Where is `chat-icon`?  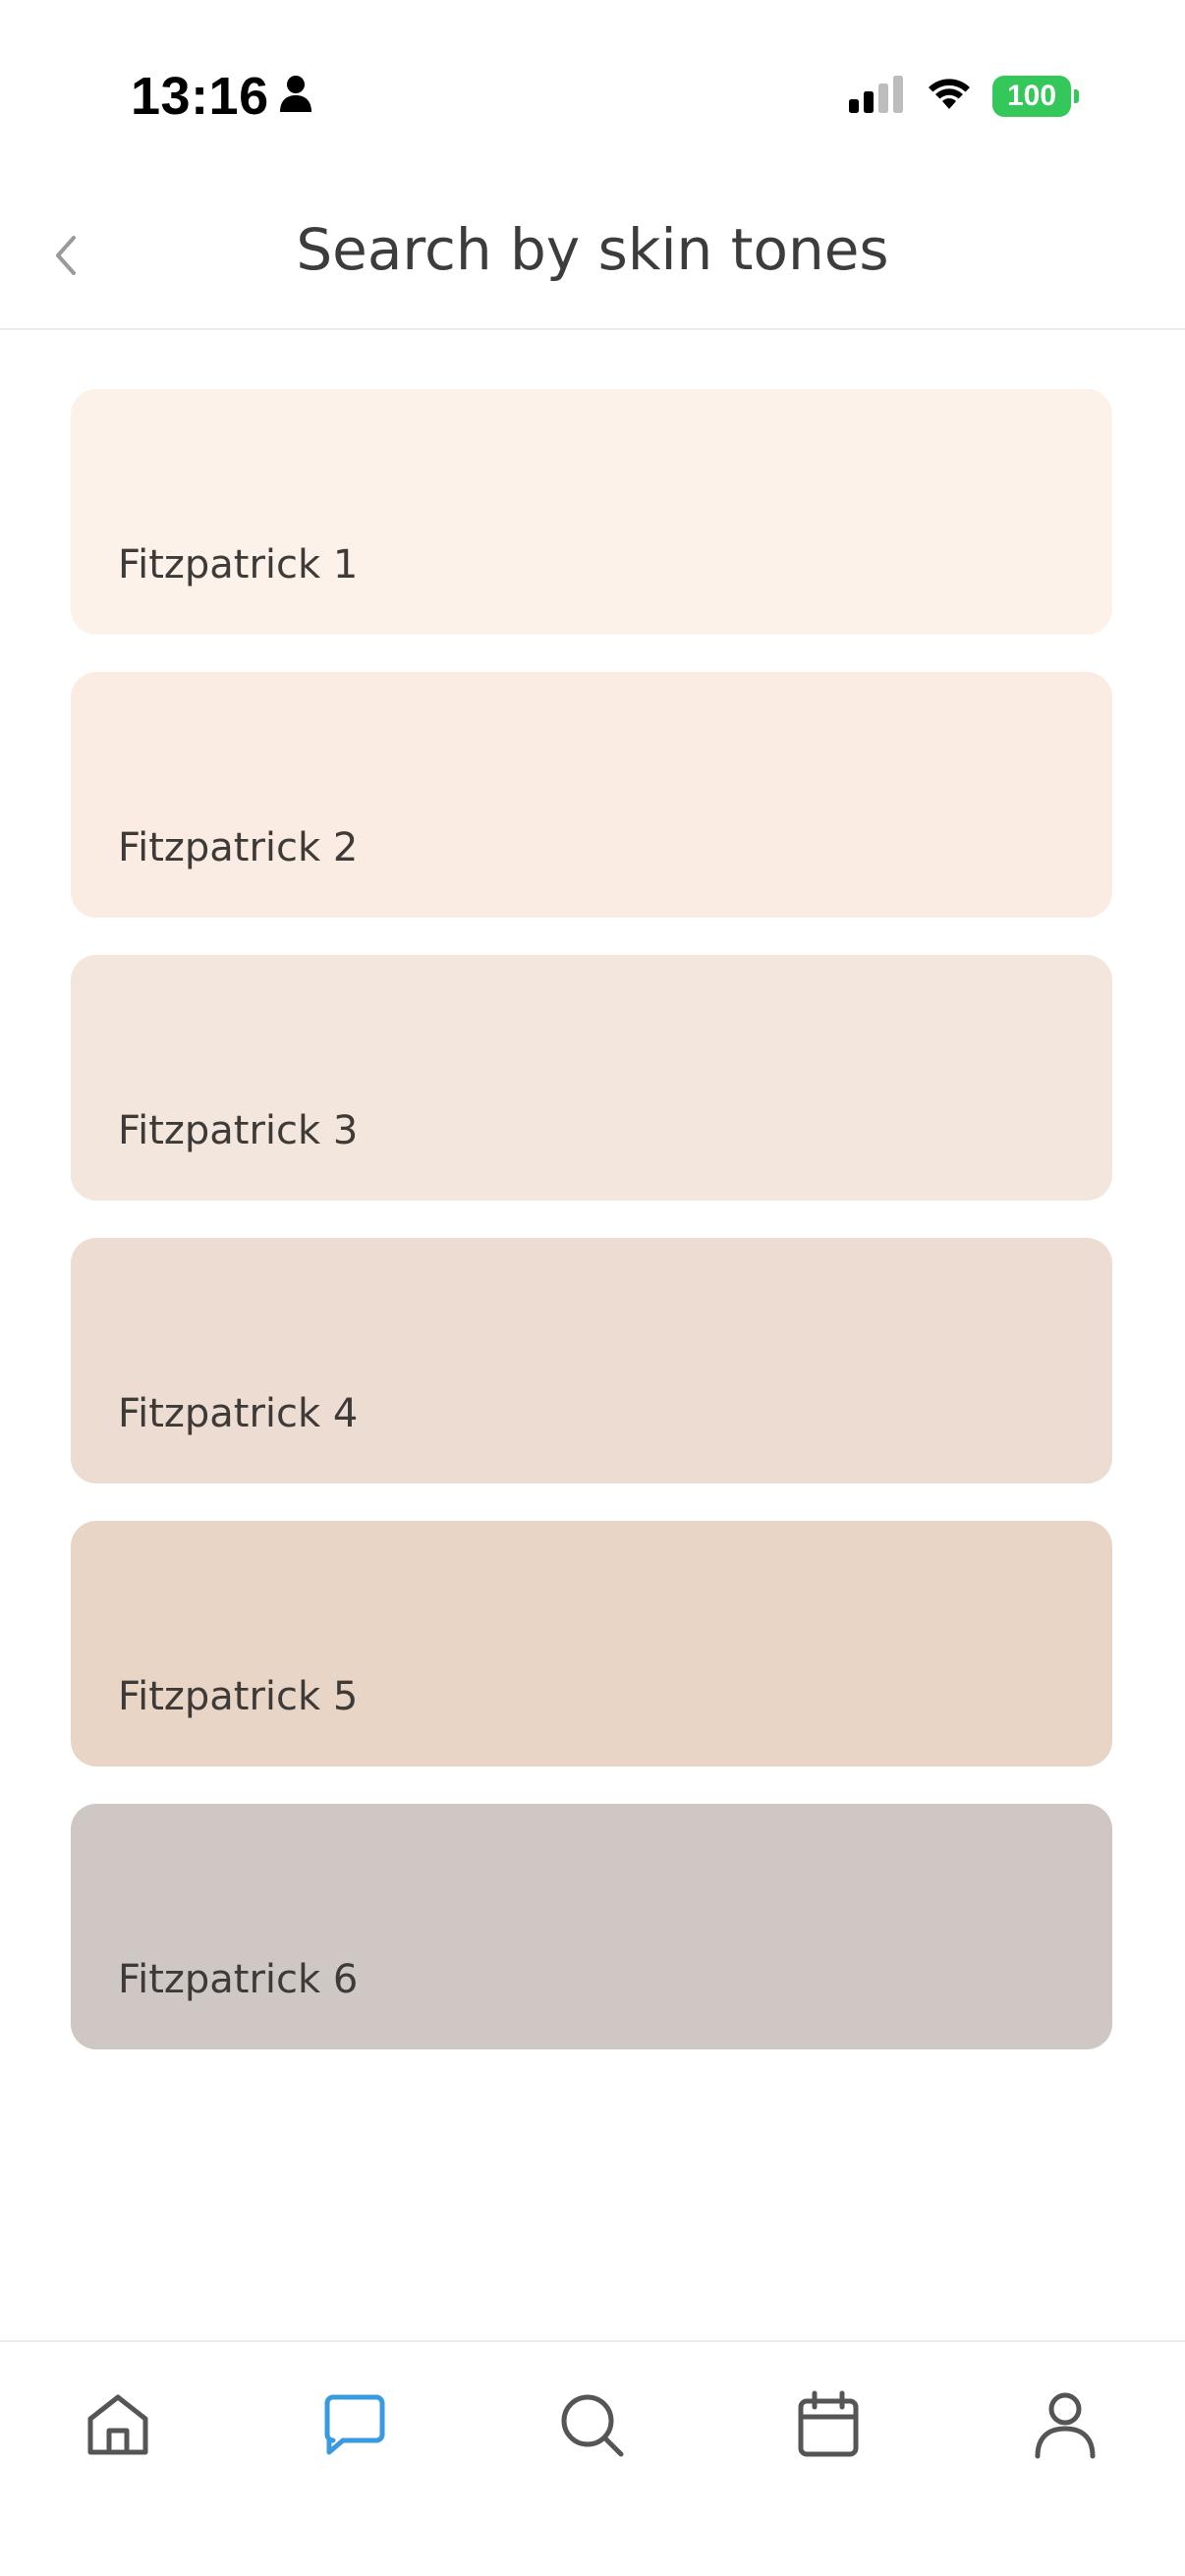 chat-icon is located at coordinates (354, 2426).